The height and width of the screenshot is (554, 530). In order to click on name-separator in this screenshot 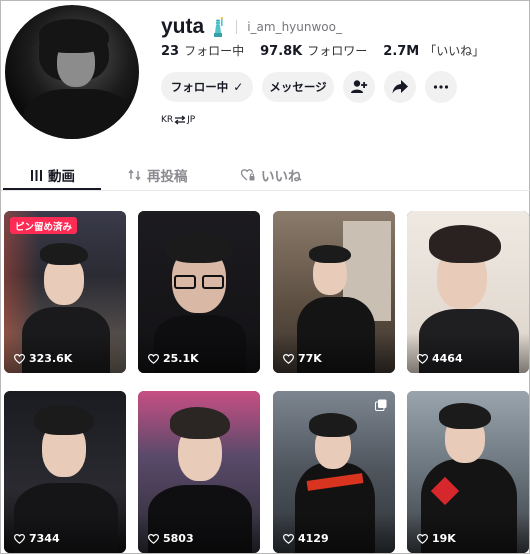, I will do `click(237, 27)`.